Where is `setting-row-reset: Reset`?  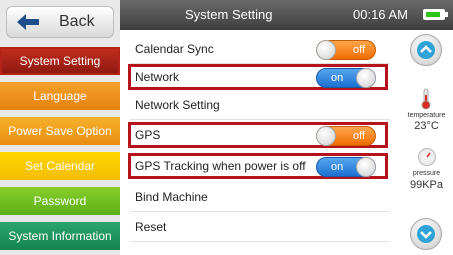 setting-row-reset: Reset is located at coordinates (255, 228).